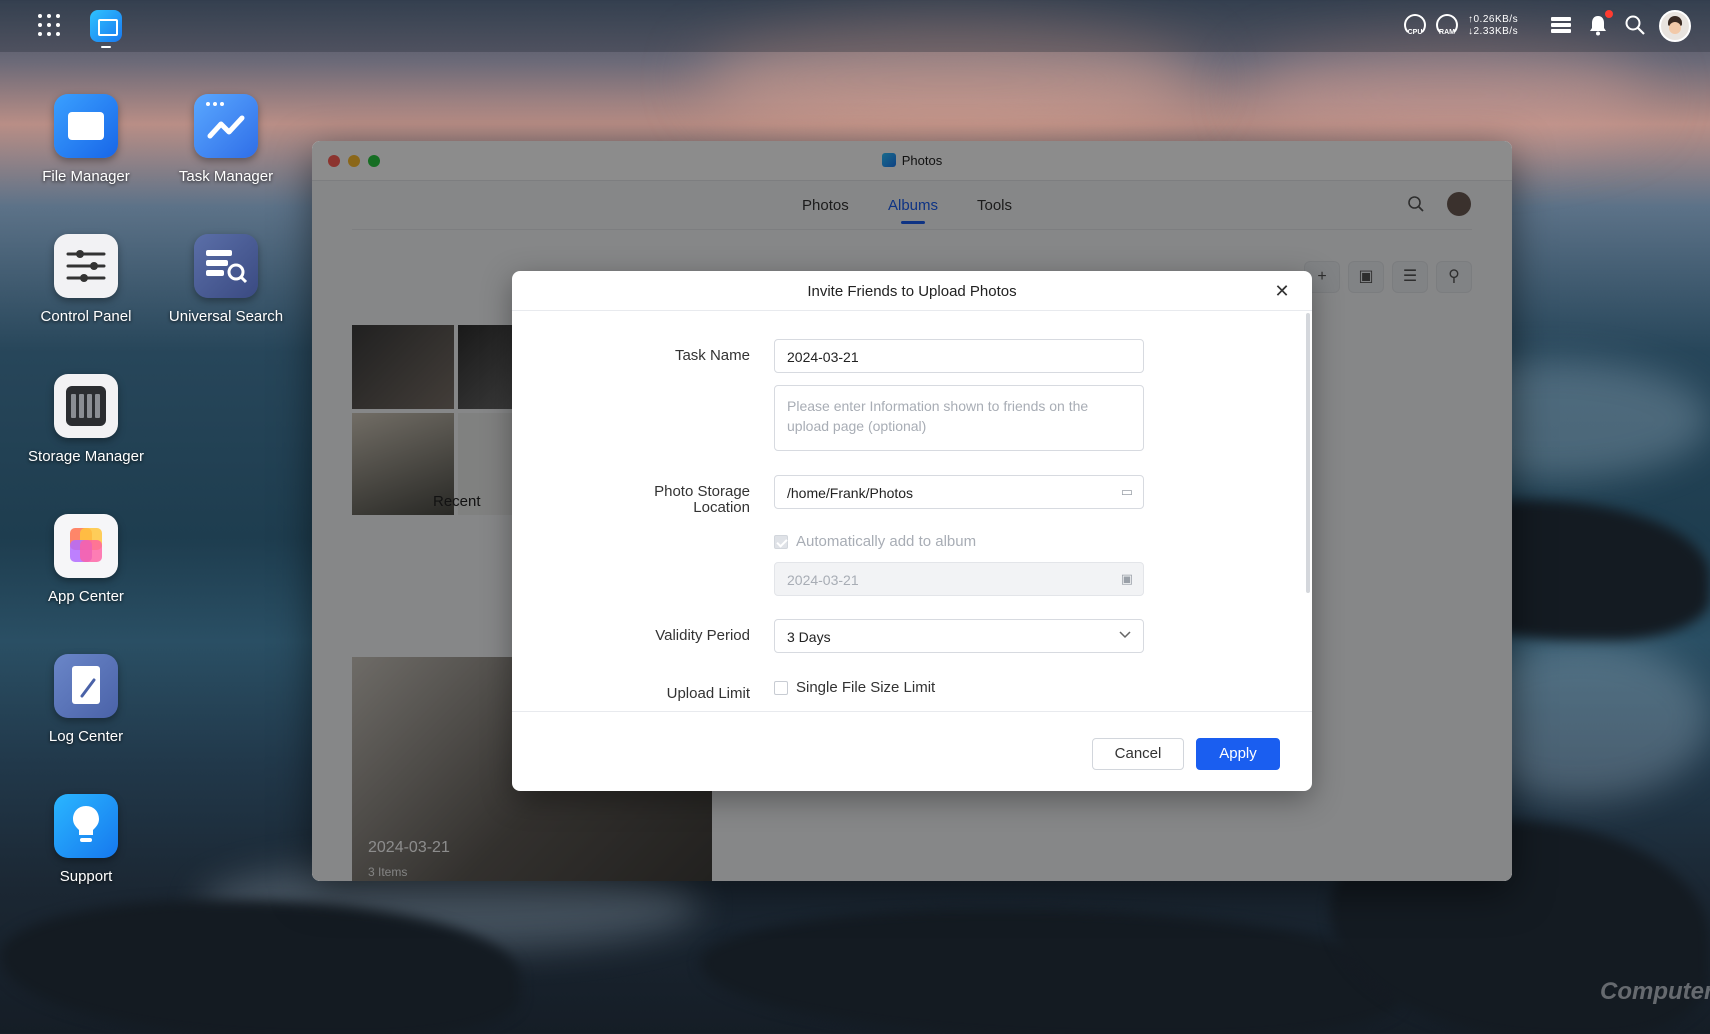  Describe the element at coordinates (1493, 31) in the screenshot. I see `download-speed: ↓2.33KB/s` at that location.